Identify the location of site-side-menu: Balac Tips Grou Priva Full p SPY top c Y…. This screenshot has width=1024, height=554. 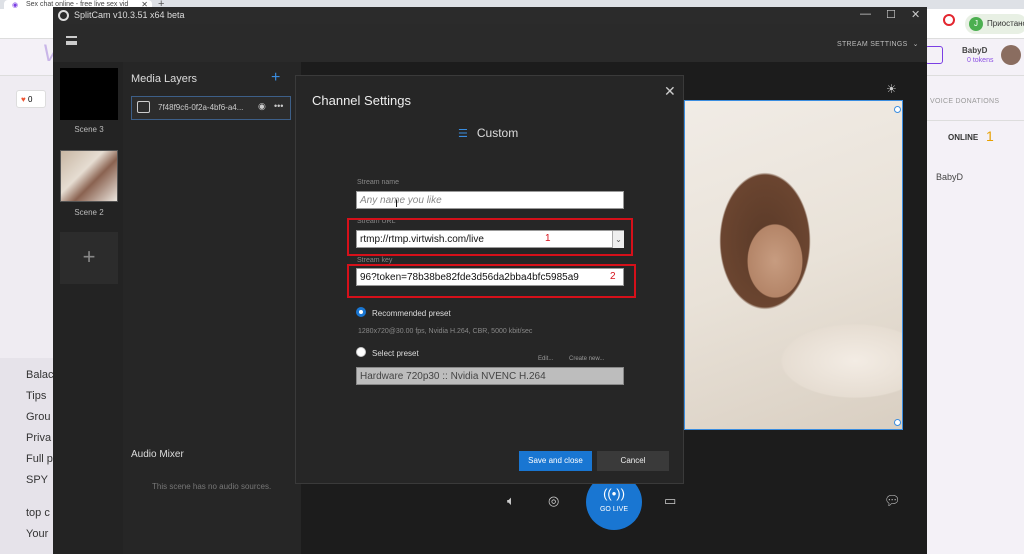
(40, 455).